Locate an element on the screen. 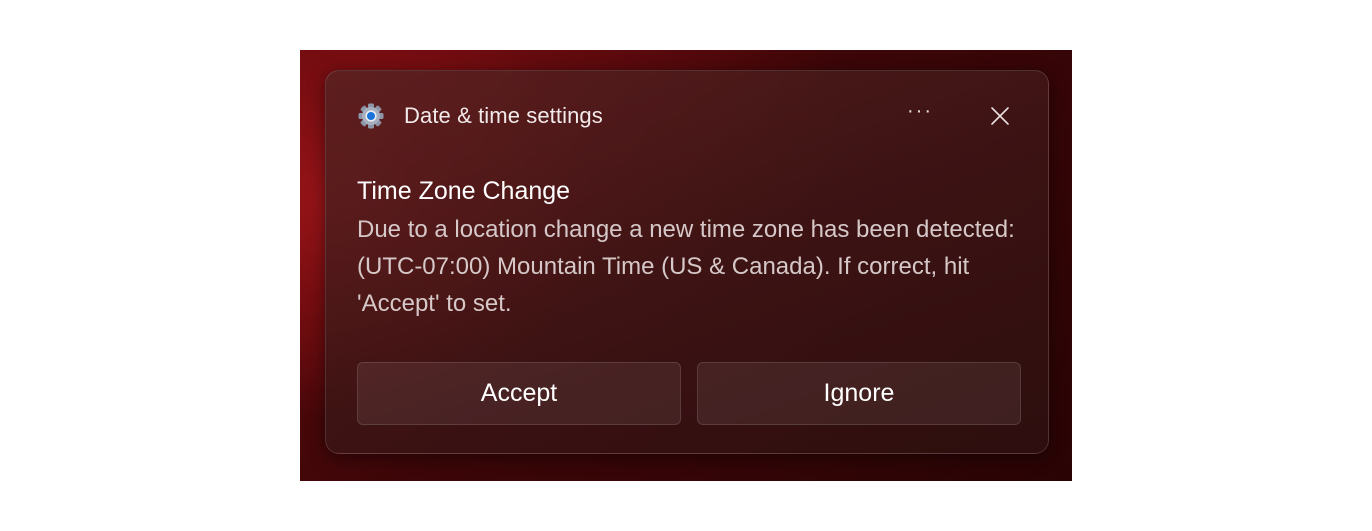 Image resolution: width=1372 pixels, height=531 pixels. ignore-button: Ignore is located at coordinates (859, 393).